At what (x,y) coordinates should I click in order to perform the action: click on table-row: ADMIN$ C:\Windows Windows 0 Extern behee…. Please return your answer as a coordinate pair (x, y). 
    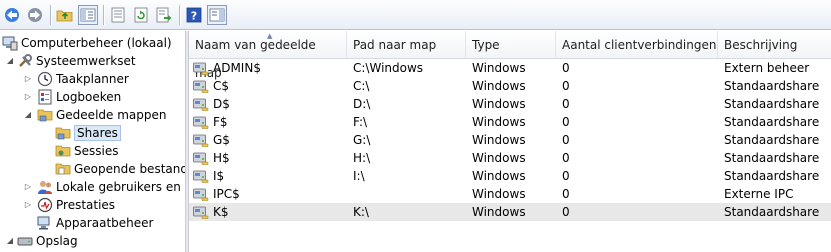
    Looking at the image, I should click on (510, 68).